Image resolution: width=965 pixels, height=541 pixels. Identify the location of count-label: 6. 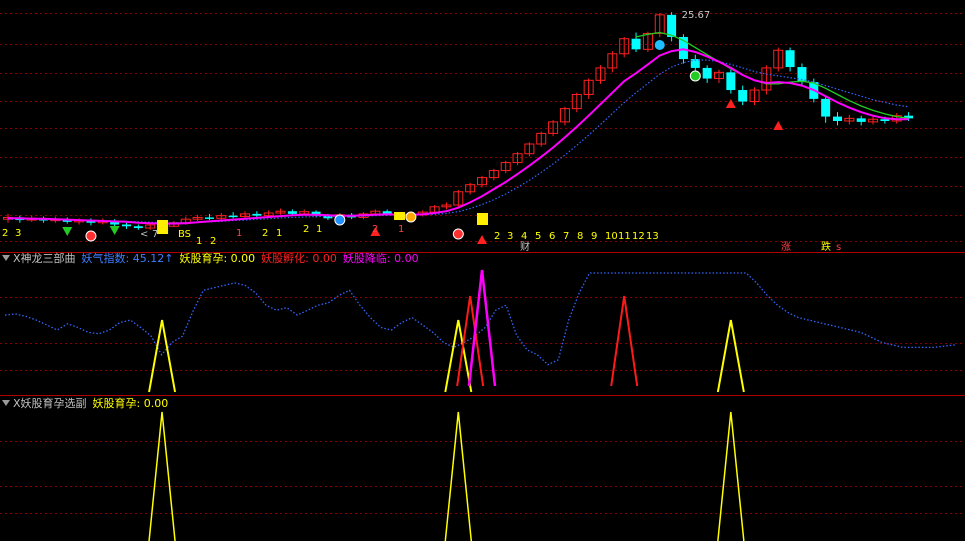
(552, 236).